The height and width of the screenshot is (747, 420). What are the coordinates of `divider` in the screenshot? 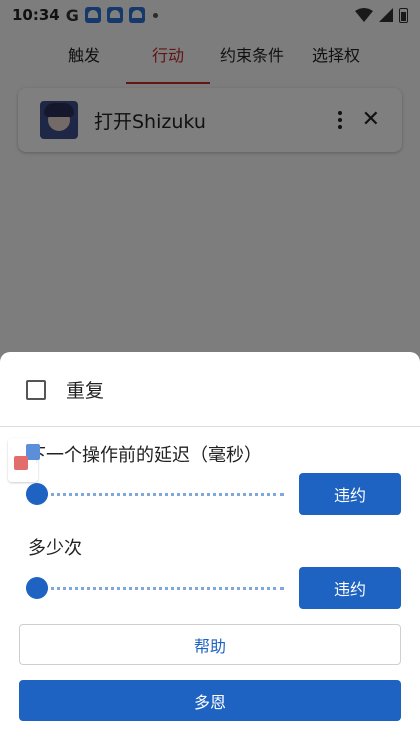 It's located at (210, 426).